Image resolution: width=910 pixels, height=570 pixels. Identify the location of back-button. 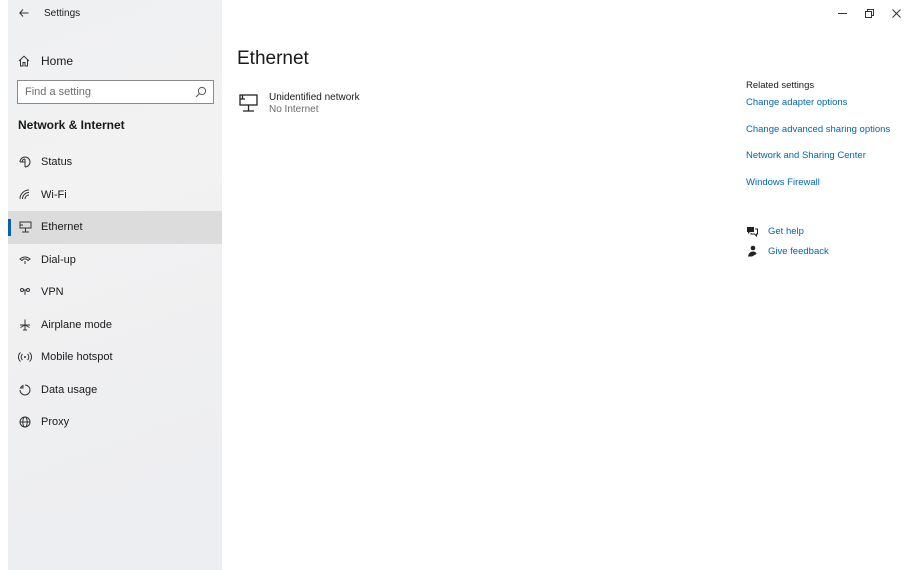
(24, 13).